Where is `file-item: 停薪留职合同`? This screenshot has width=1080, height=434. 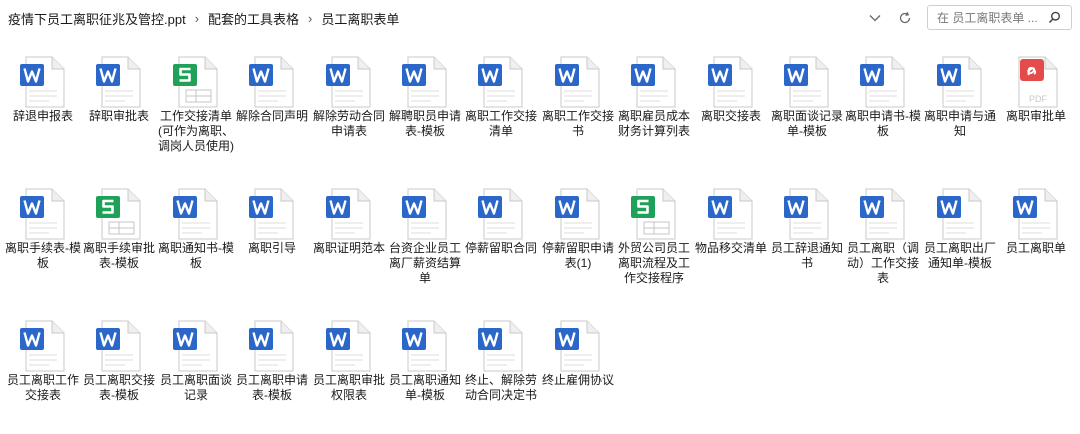 file-item: 停薪留职合同 is located at coordinates (501, 237).